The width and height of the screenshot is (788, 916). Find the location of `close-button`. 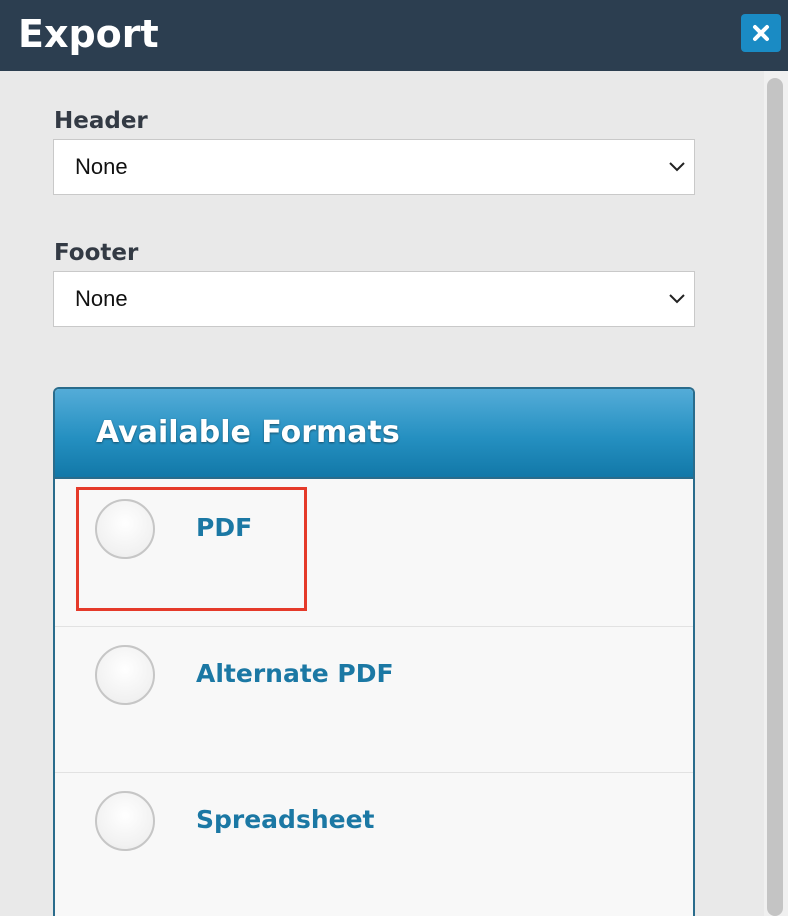

close-button is located at coordinates (761, 33).